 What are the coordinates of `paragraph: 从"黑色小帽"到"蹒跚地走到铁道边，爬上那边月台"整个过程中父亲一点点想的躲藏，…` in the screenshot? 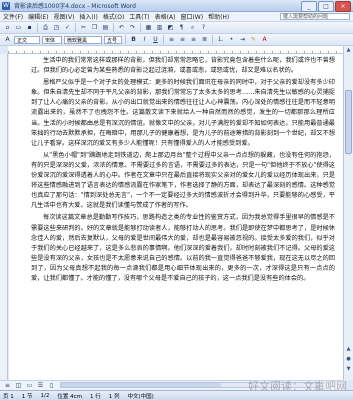 It's located at (183, 181).